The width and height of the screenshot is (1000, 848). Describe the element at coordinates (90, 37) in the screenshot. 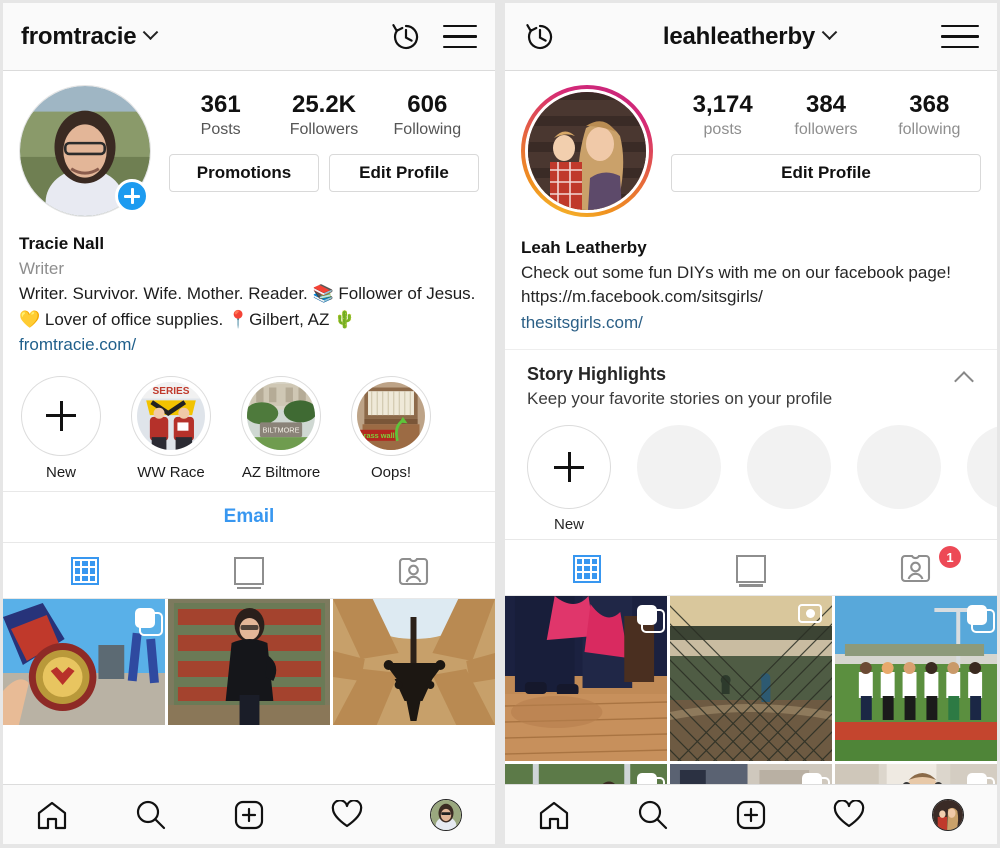

I see `left-username-dropdown: fromtracie` at that location.